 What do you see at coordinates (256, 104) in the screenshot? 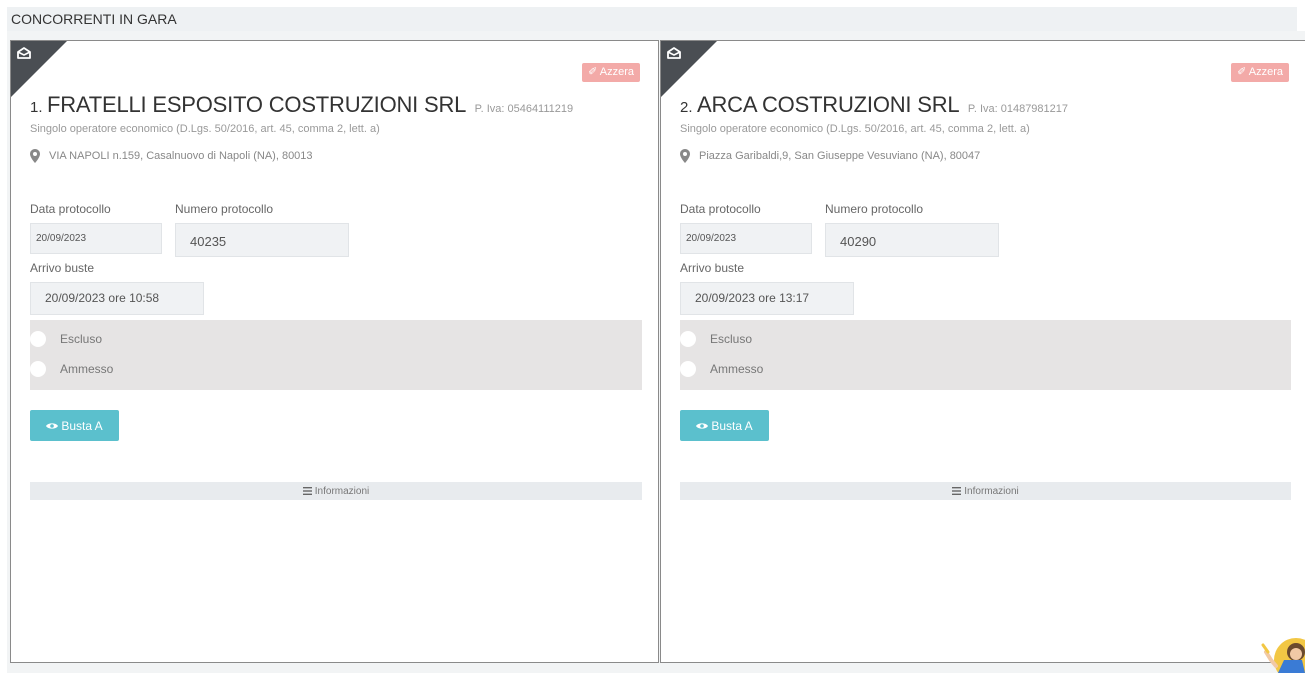
I see `competitor-name: FRATELLI ESPOSITO COSTRUZIONI SRL` at bounding box center [256, 104].